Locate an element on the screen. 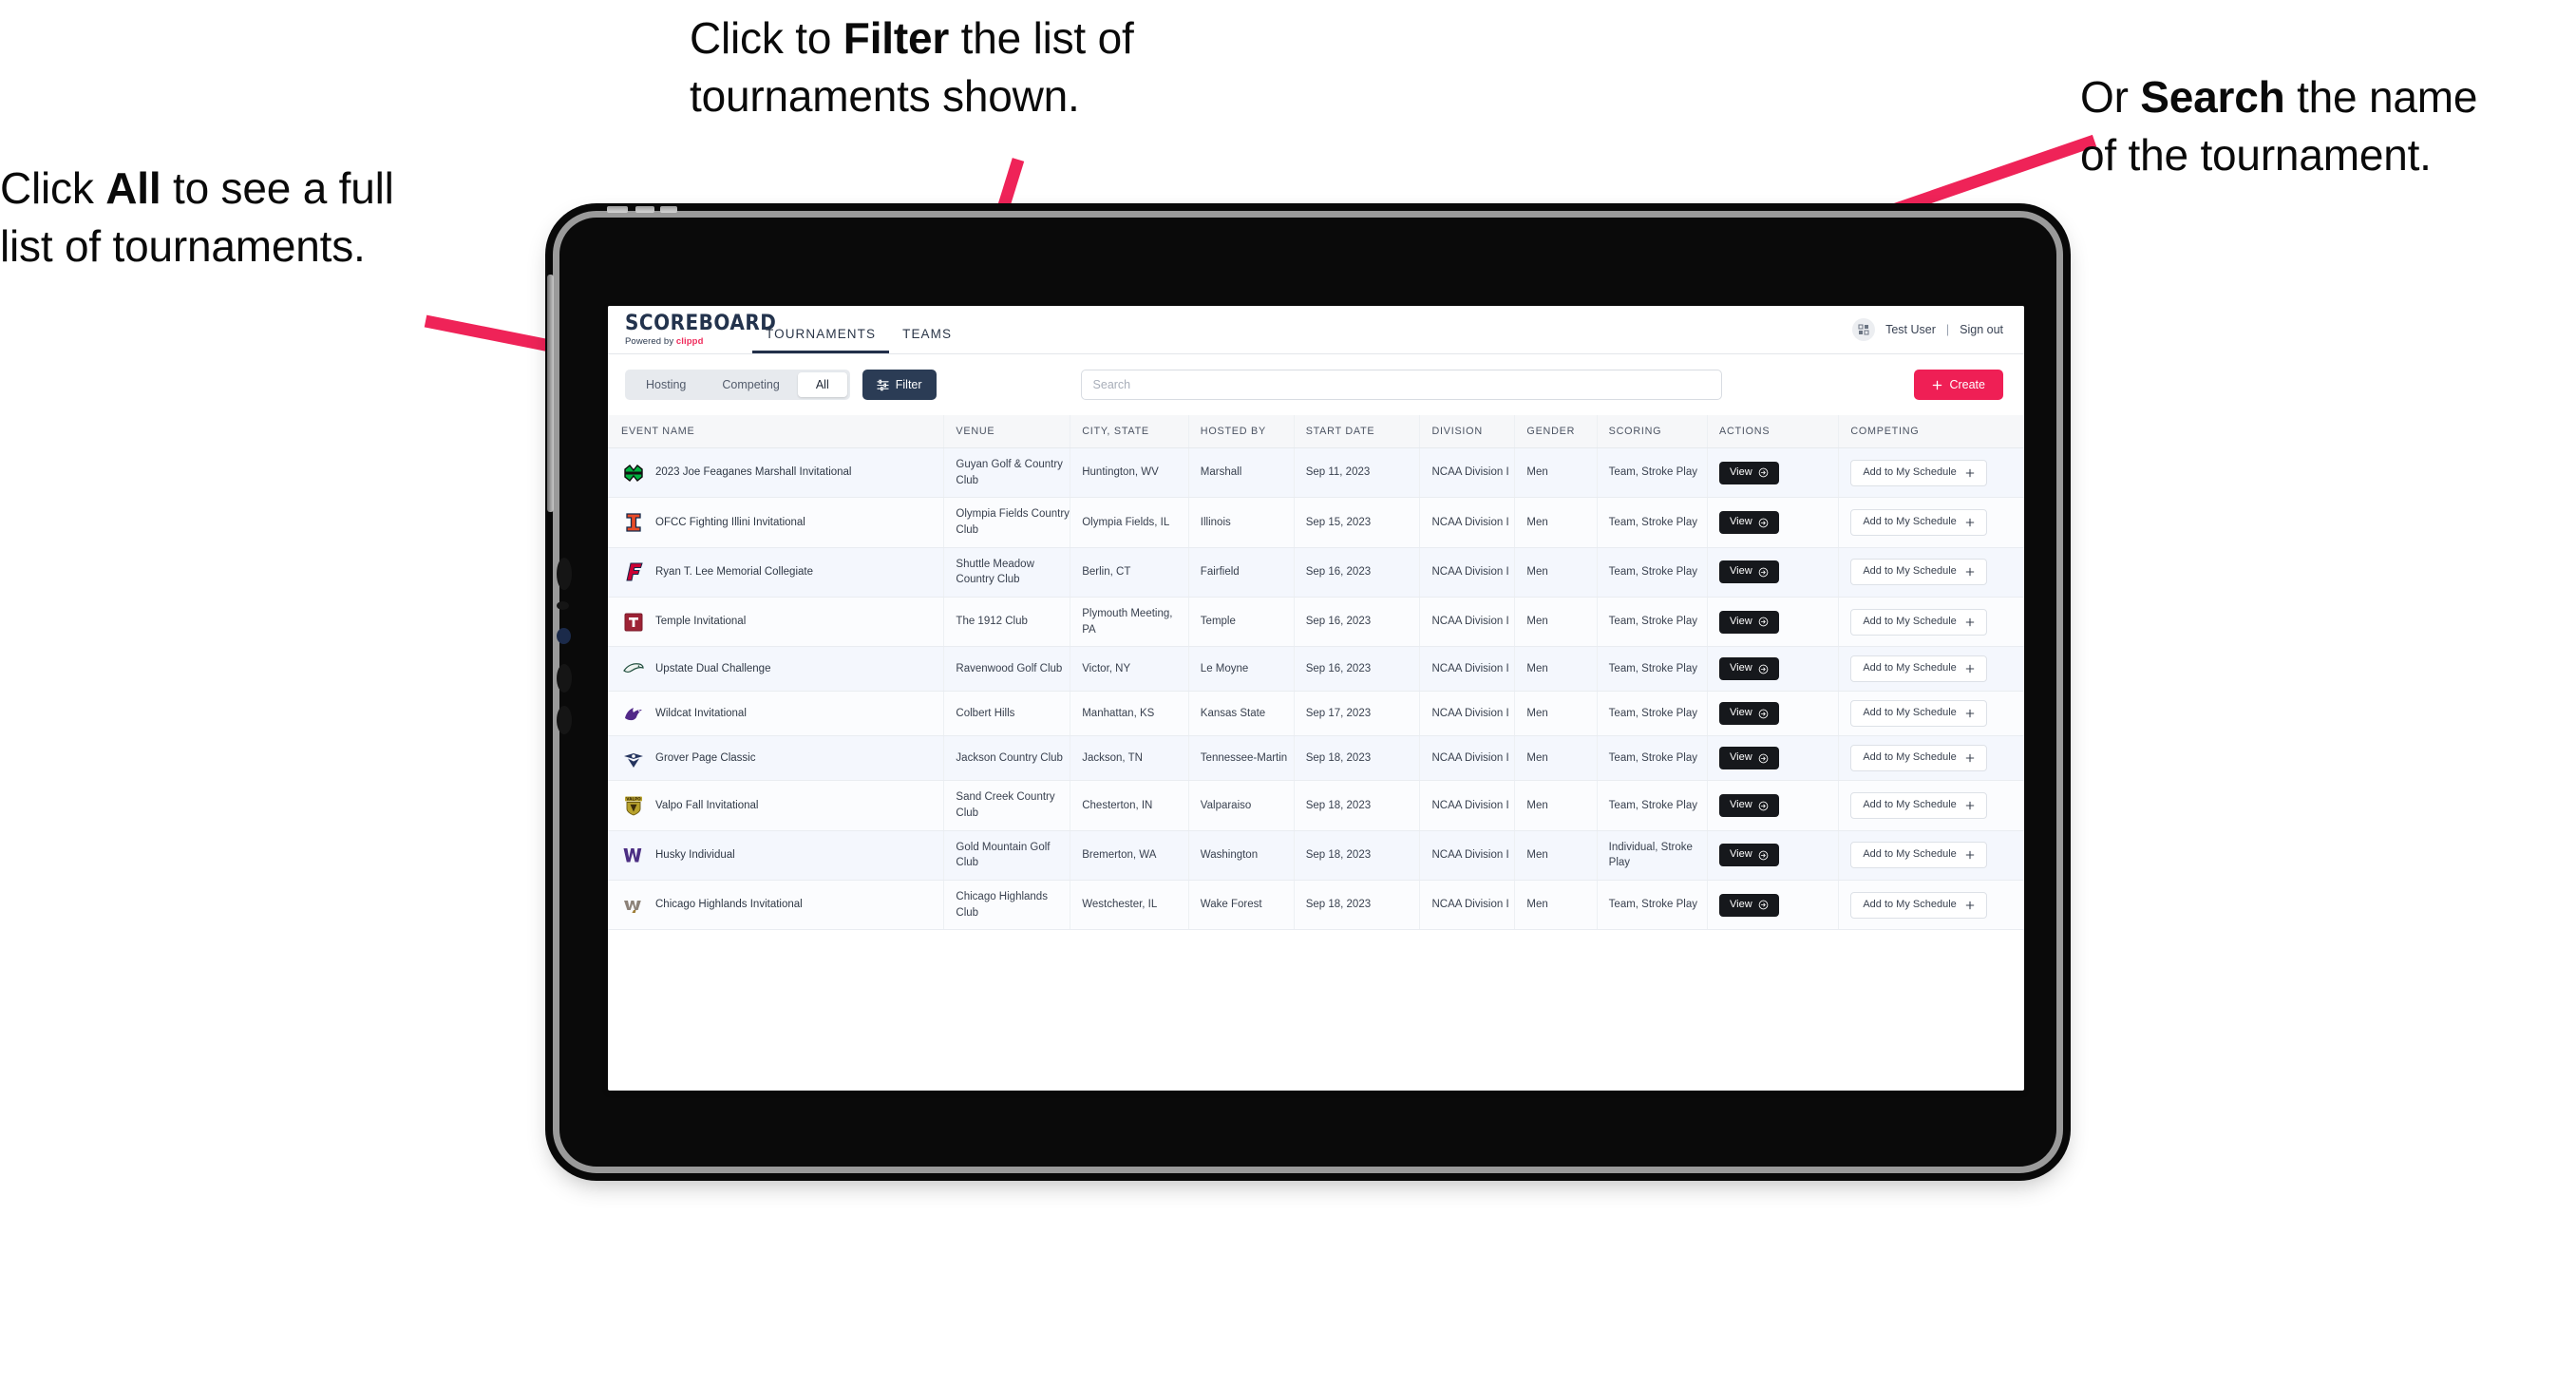  avatar is located at coordinates (1864, 329).